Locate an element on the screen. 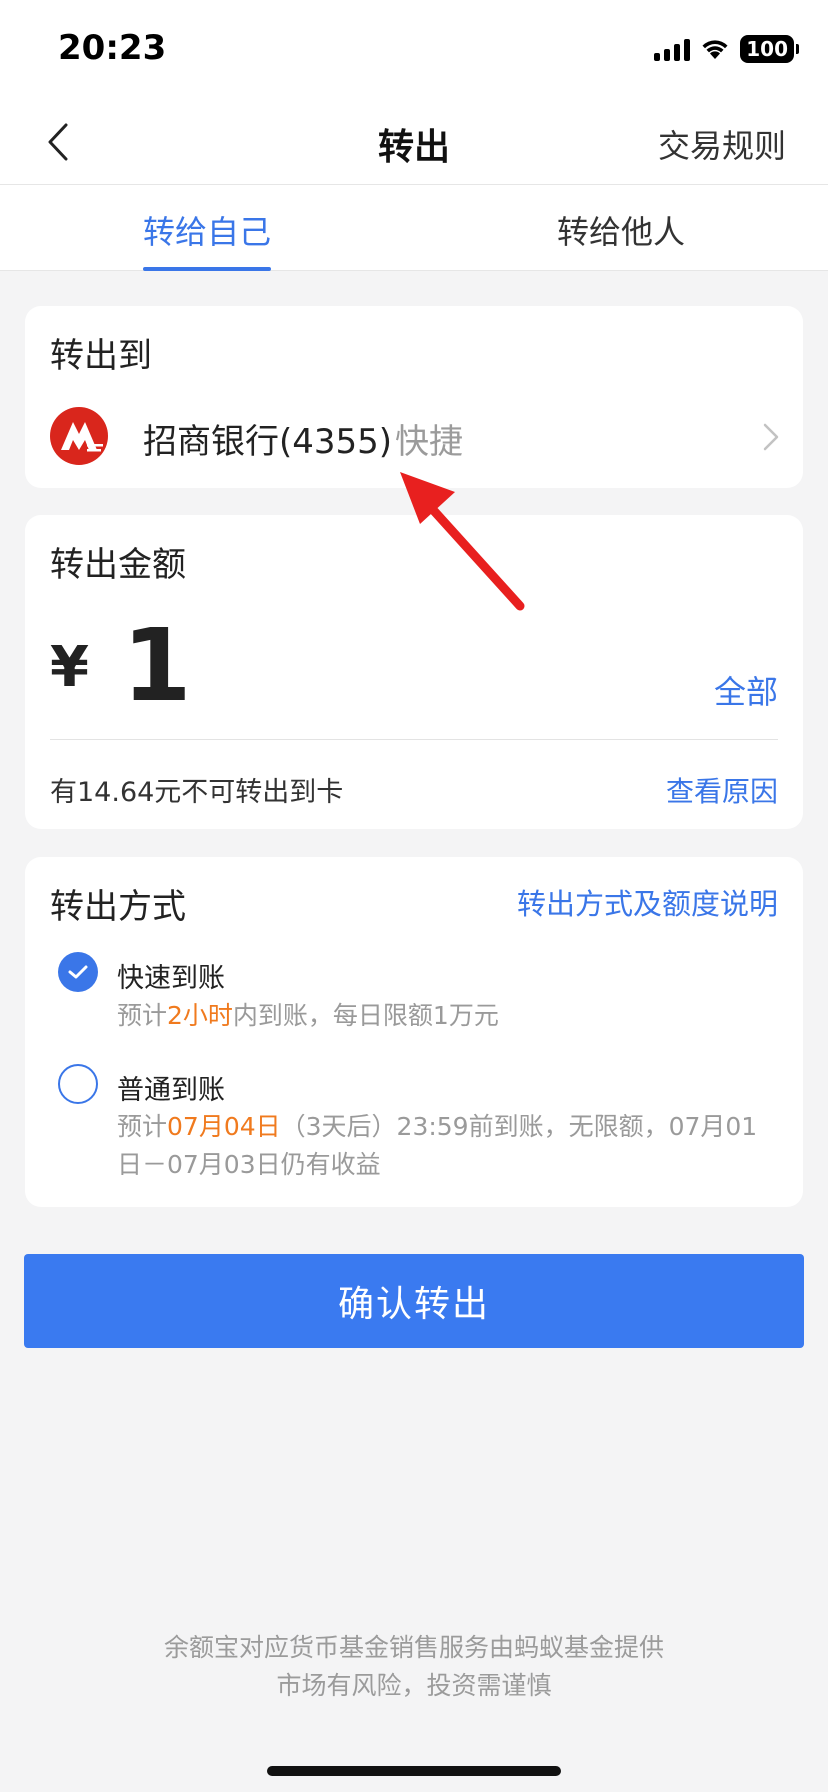 Image resolution: width=828 pixels, height=1792 pixels. status-icons: 100 is located at coordinates (726, 49).